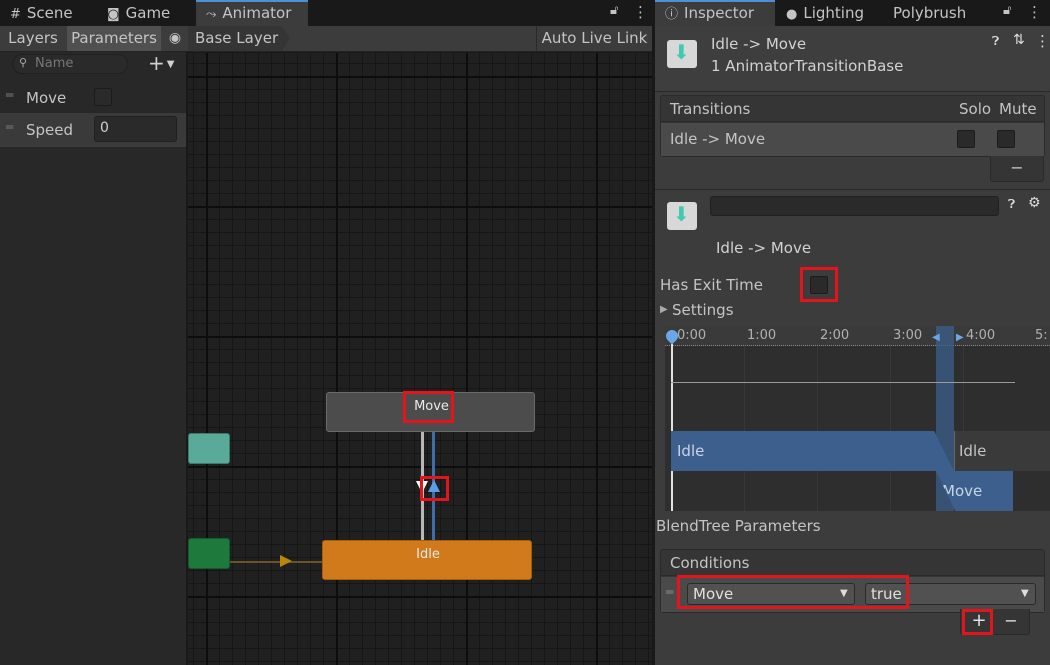  I want to click on move-state-node: Move, so click(430, 412).